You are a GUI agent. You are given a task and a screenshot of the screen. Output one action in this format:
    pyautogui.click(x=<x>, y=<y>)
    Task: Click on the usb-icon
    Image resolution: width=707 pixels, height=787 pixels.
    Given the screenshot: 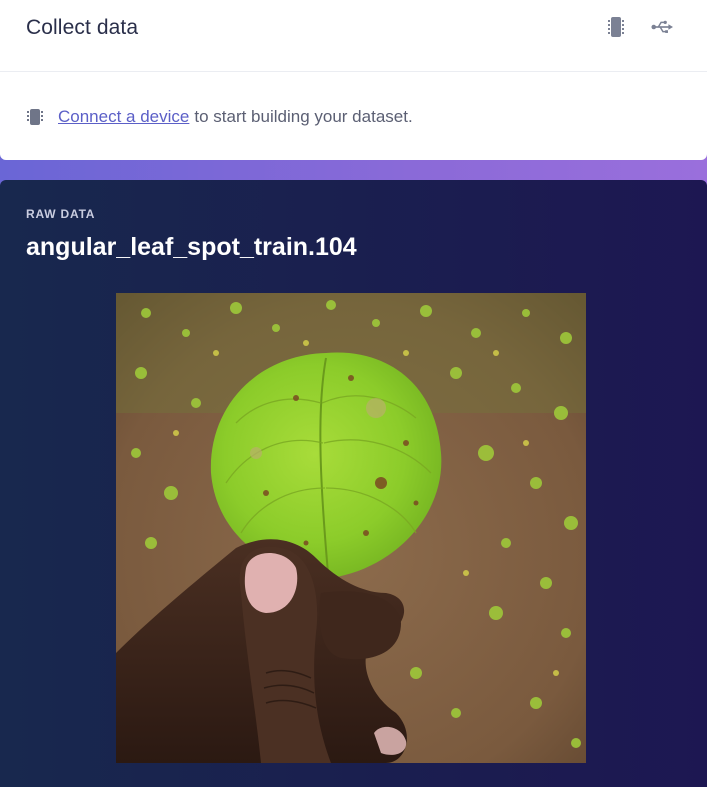 What is the action you would take?
    pyautogui.click(x=662, y=27)
    